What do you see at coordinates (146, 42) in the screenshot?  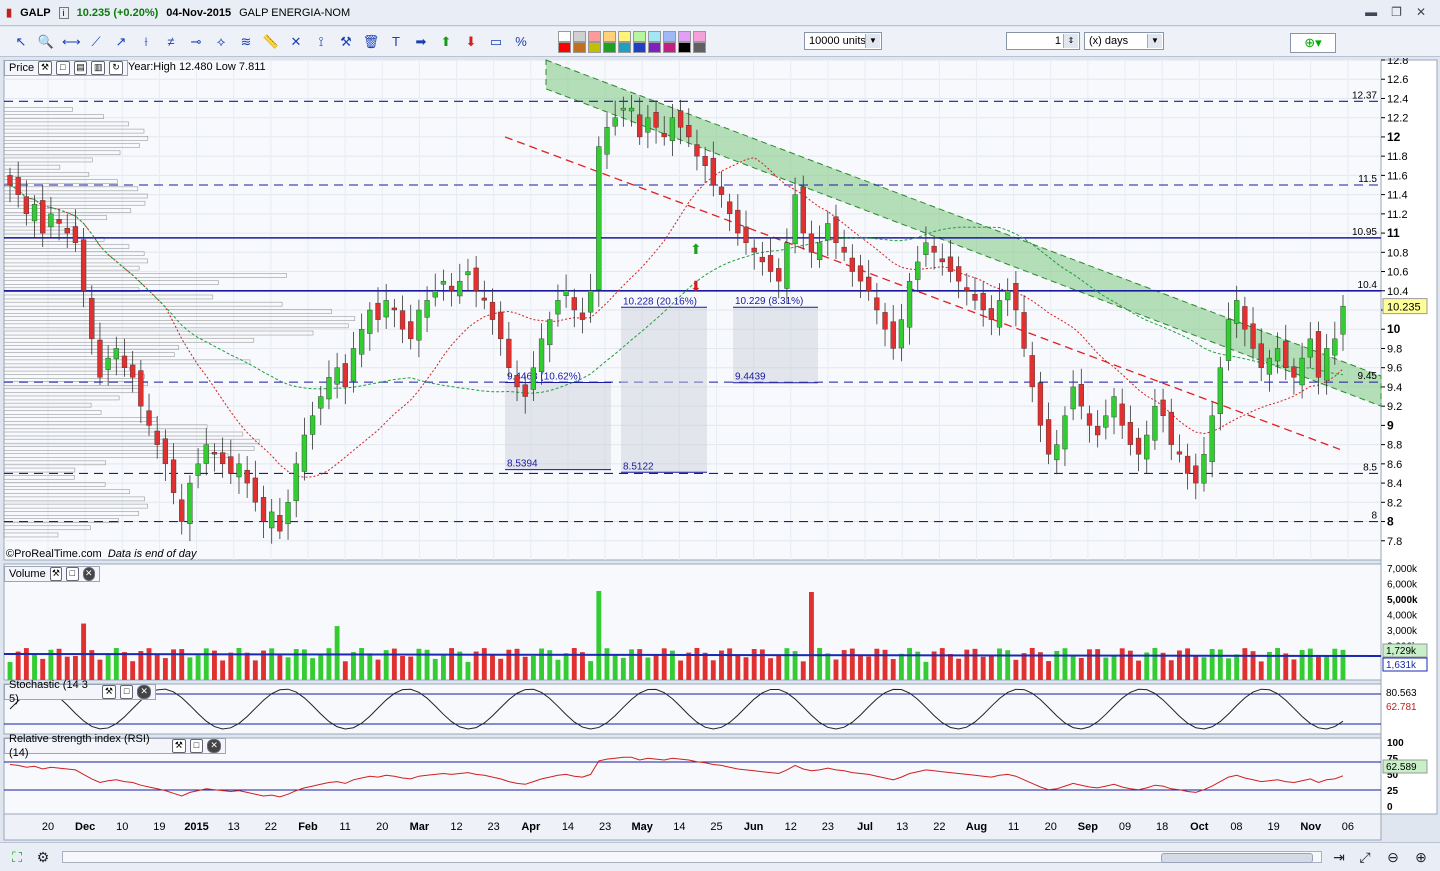 I see `vertical-line-icon: ⟊` at bounding box center [146, 42].